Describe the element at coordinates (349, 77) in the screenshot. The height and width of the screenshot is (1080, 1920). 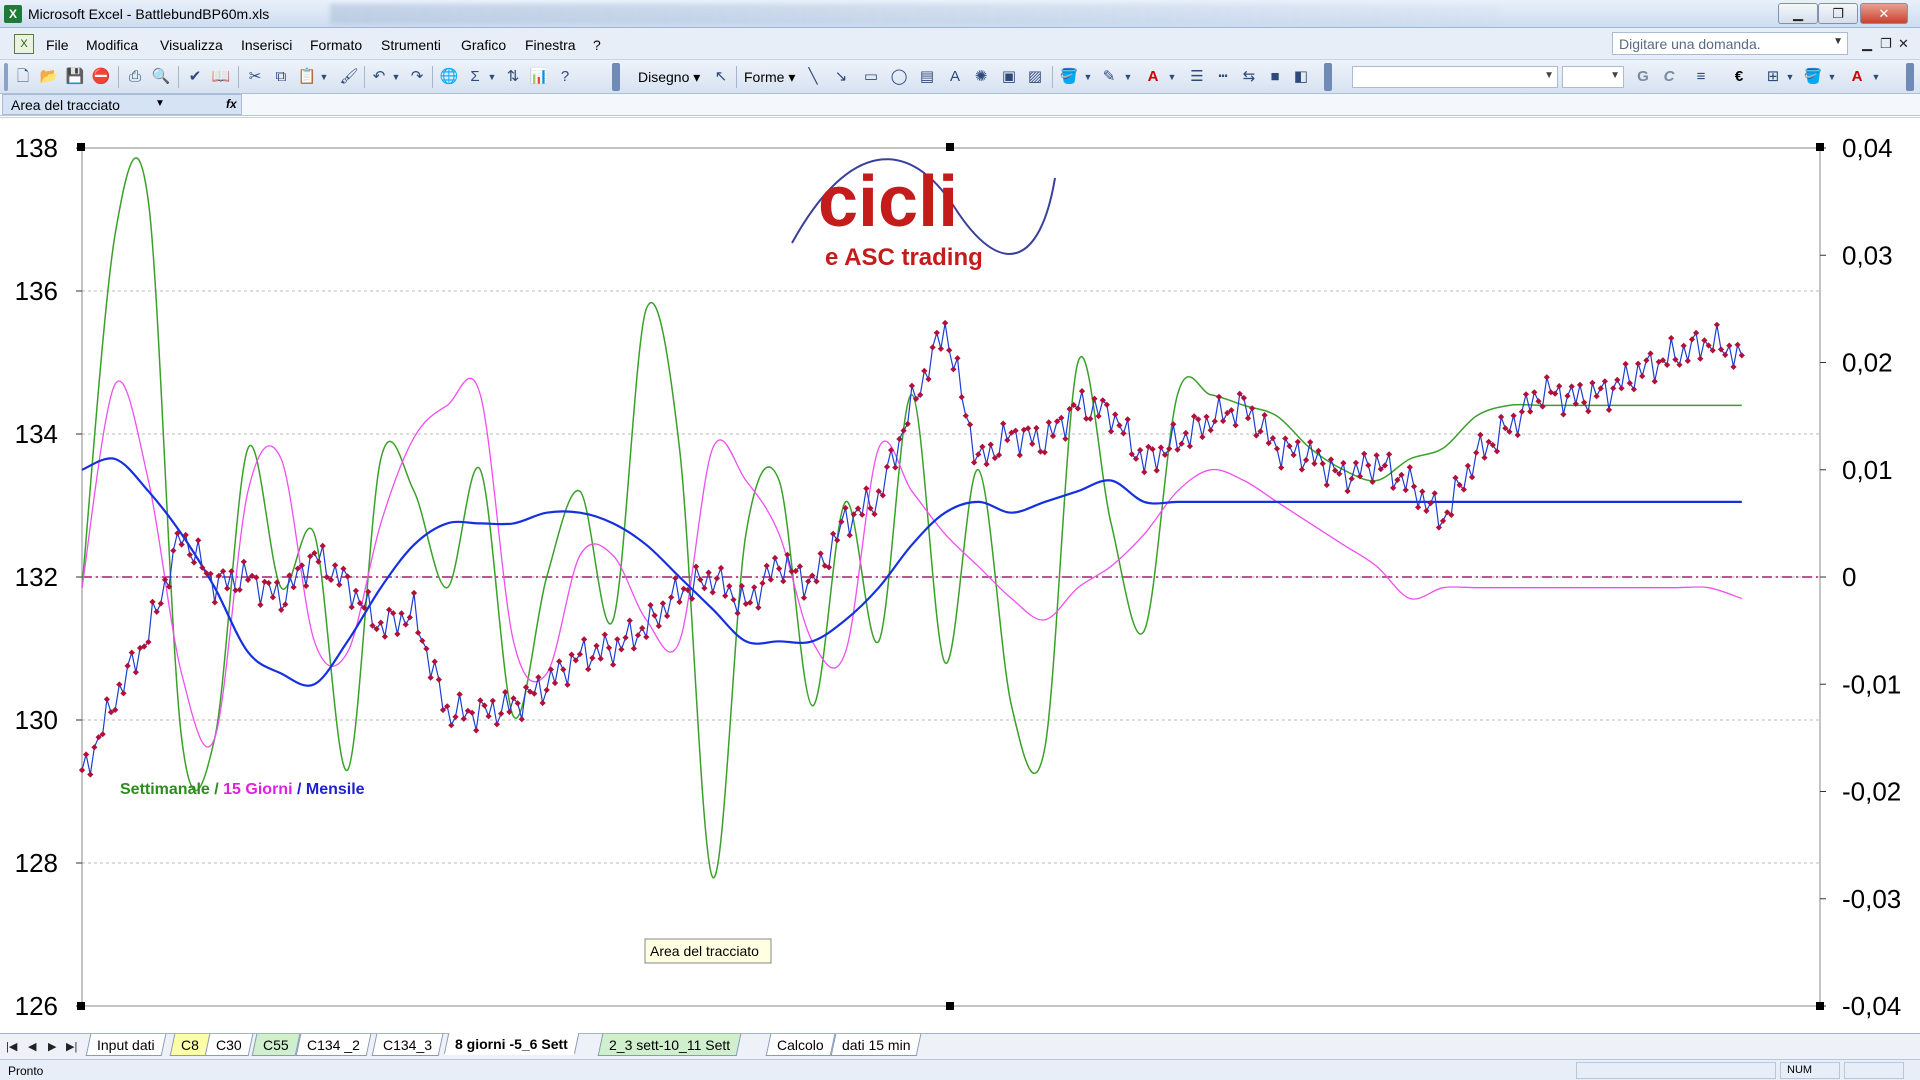
I see `format-painter-icon: 🖌` at that location.